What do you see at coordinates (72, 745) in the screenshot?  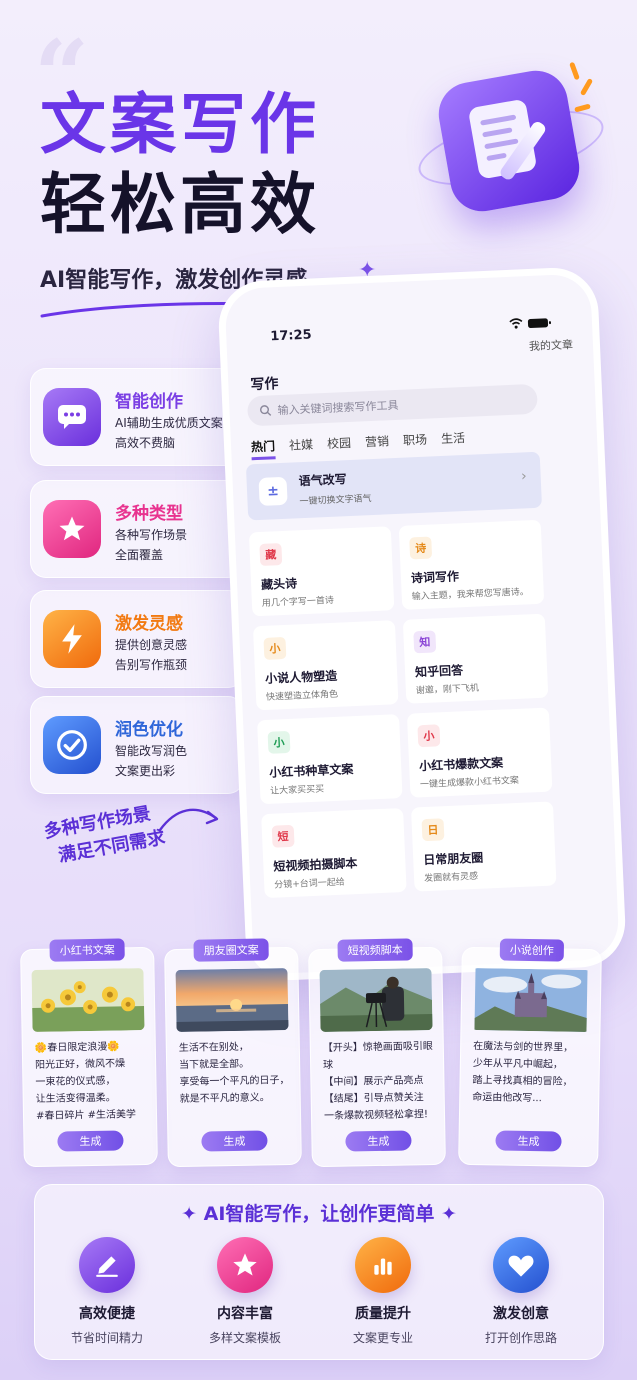 I see `check-circle-icon` at bounding box center [72, 745].